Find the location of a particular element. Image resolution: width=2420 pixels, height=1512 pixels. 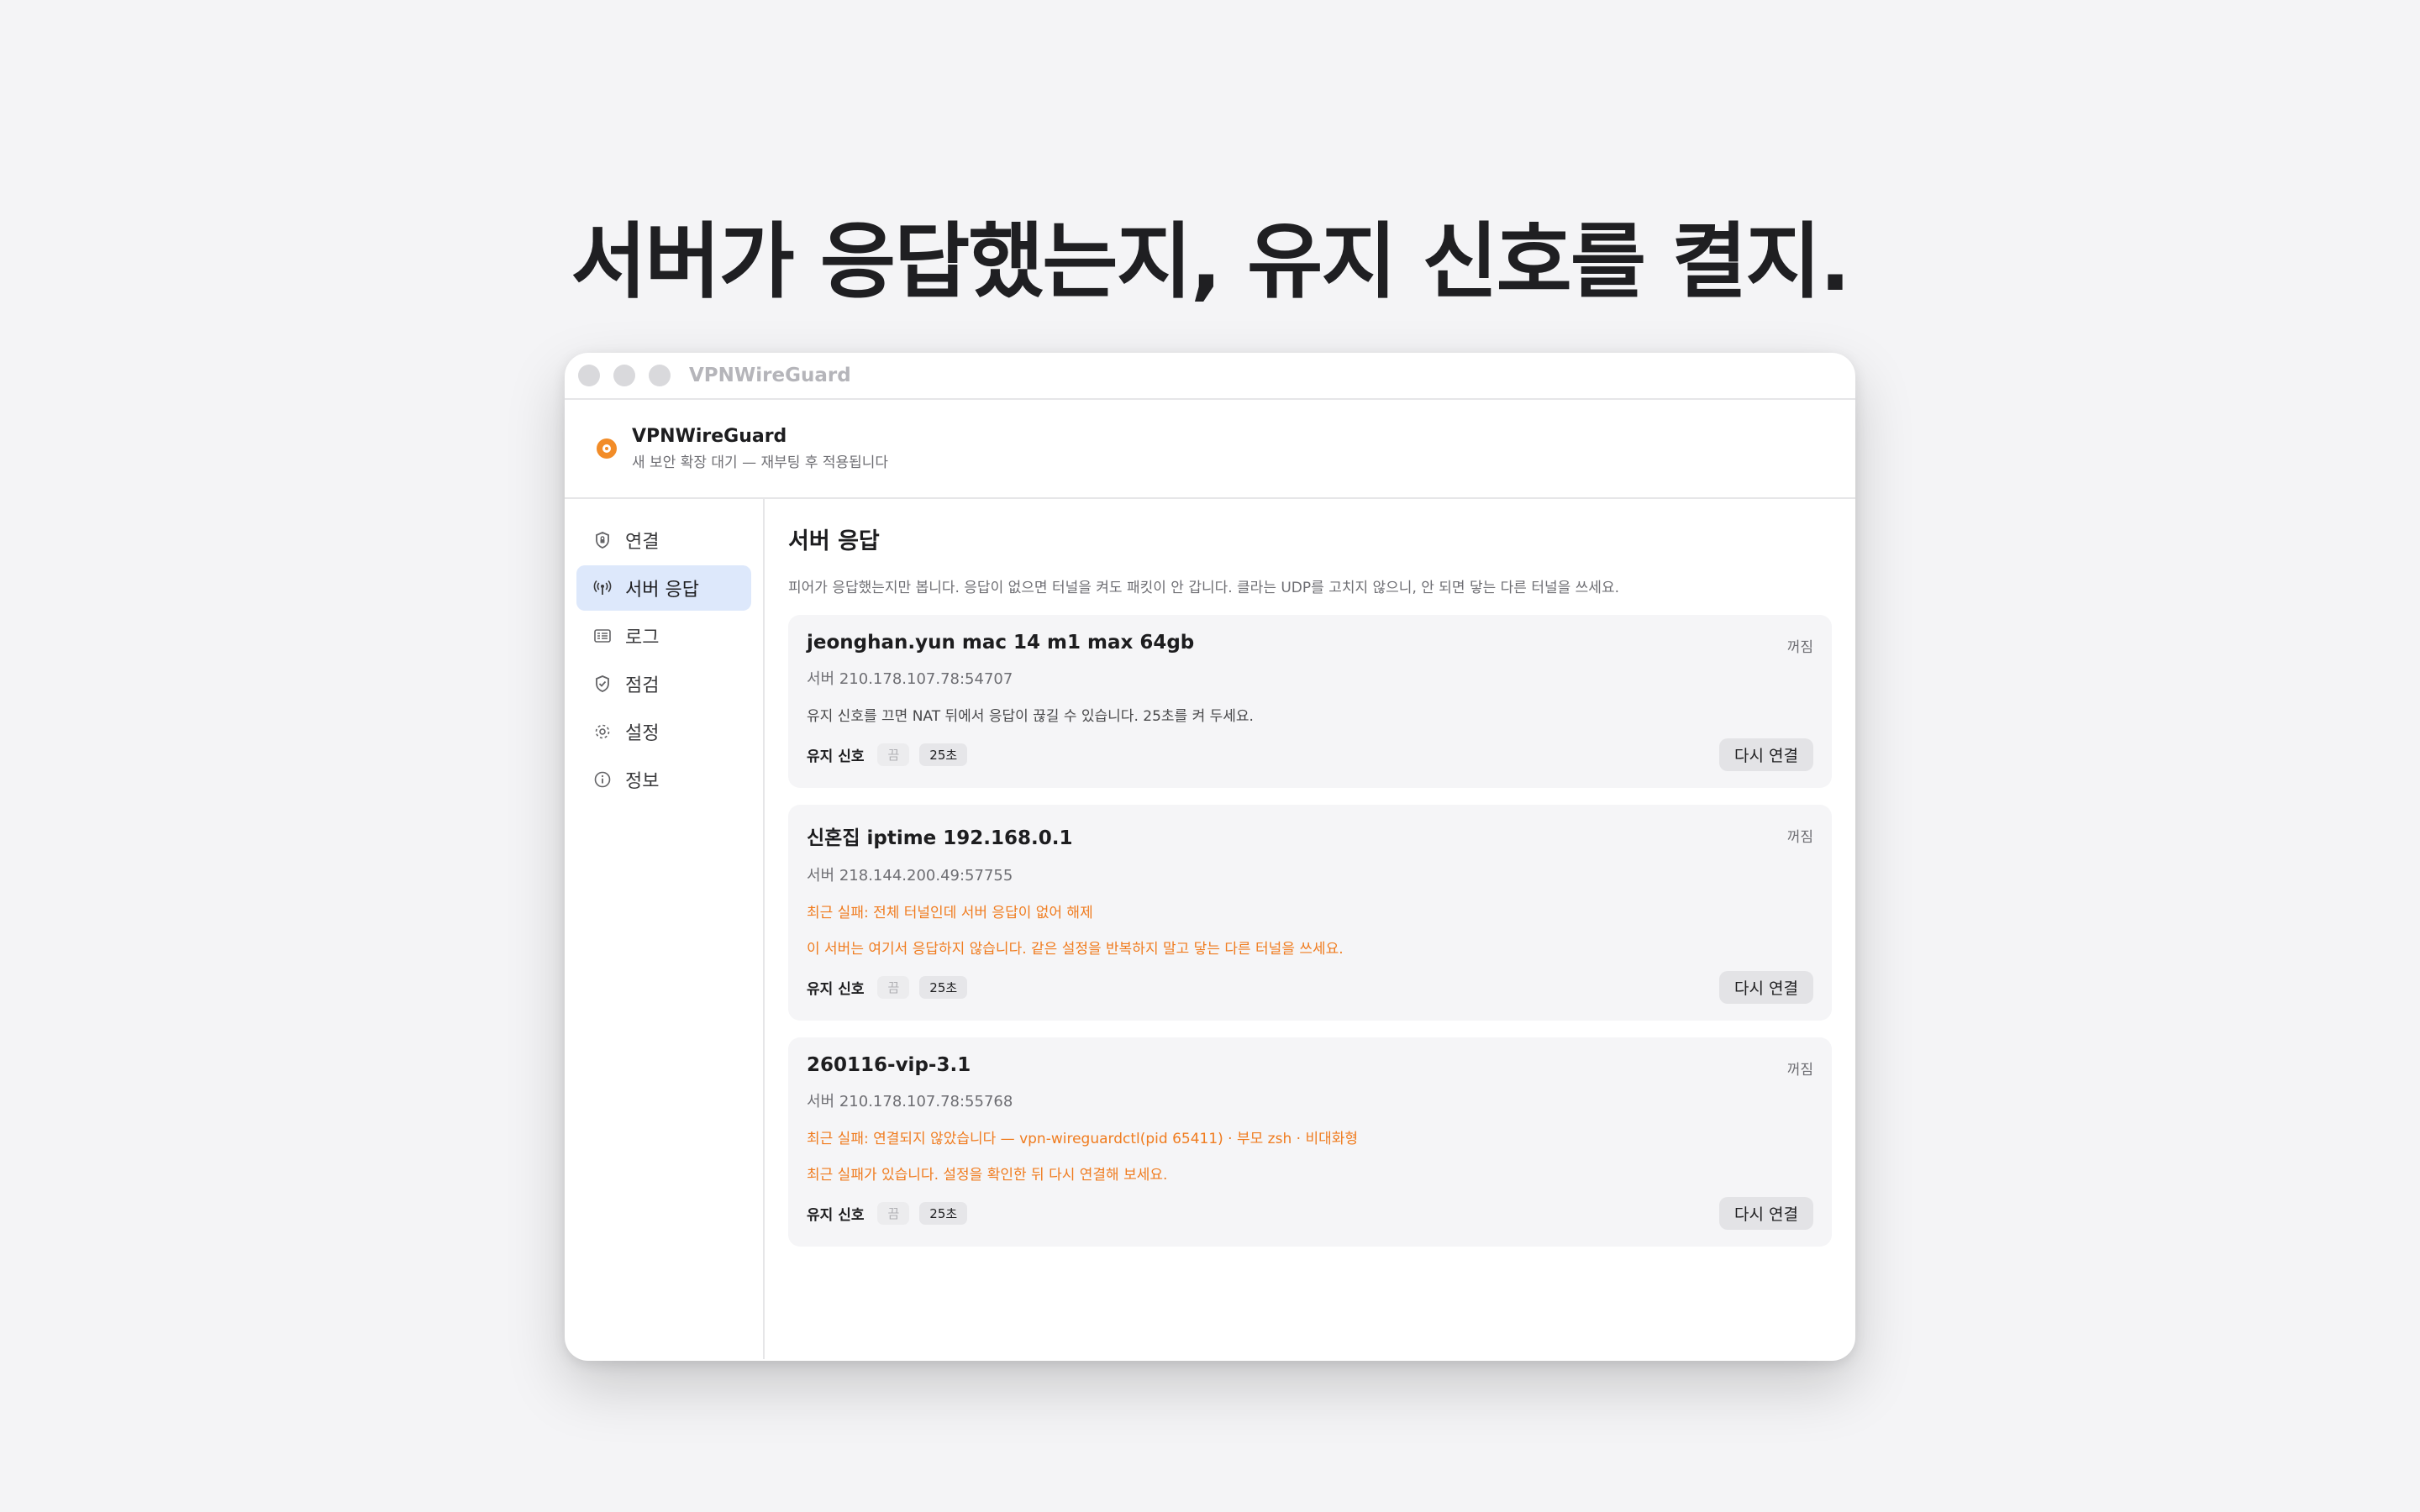

failure-advice: 최근 실패가 있습니다. 설정을 확인한 뒤 다시 연결해 보세요. is located at coordinates (988, 1175).